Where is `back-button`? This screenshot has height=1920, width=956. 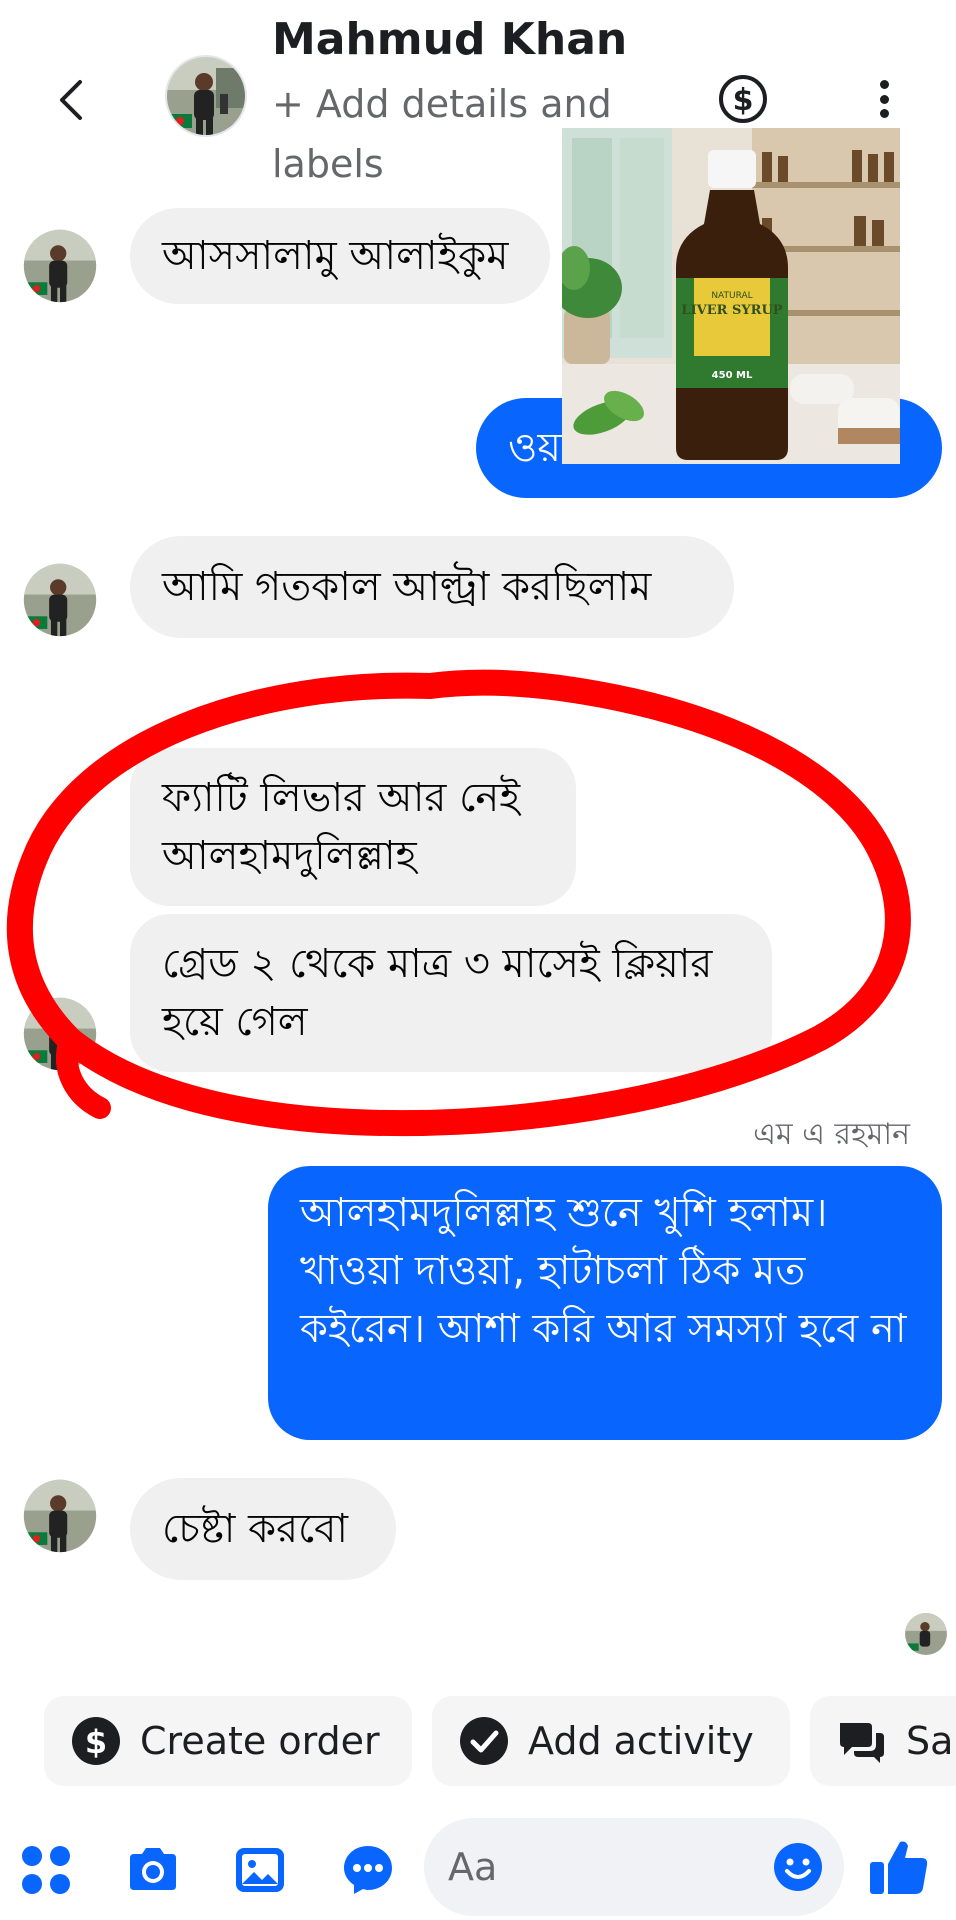 back-button is located at coordinates (71, 100).